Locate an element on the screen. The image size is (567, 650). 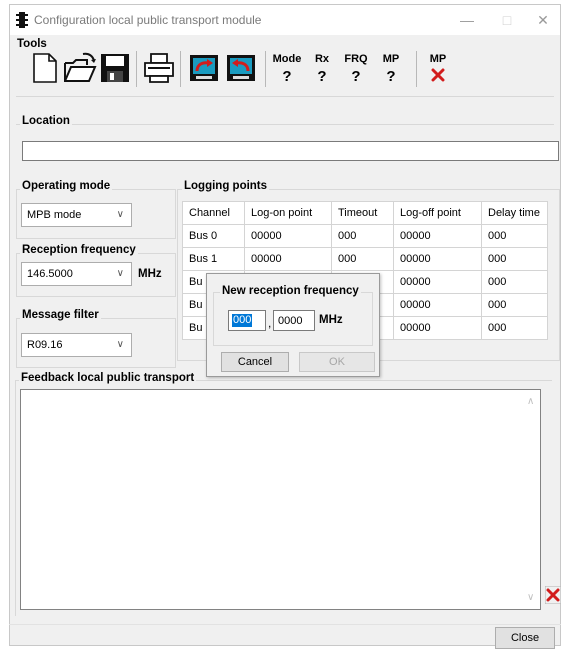
mp-status-label: MP is located at coordinates (391, 59).